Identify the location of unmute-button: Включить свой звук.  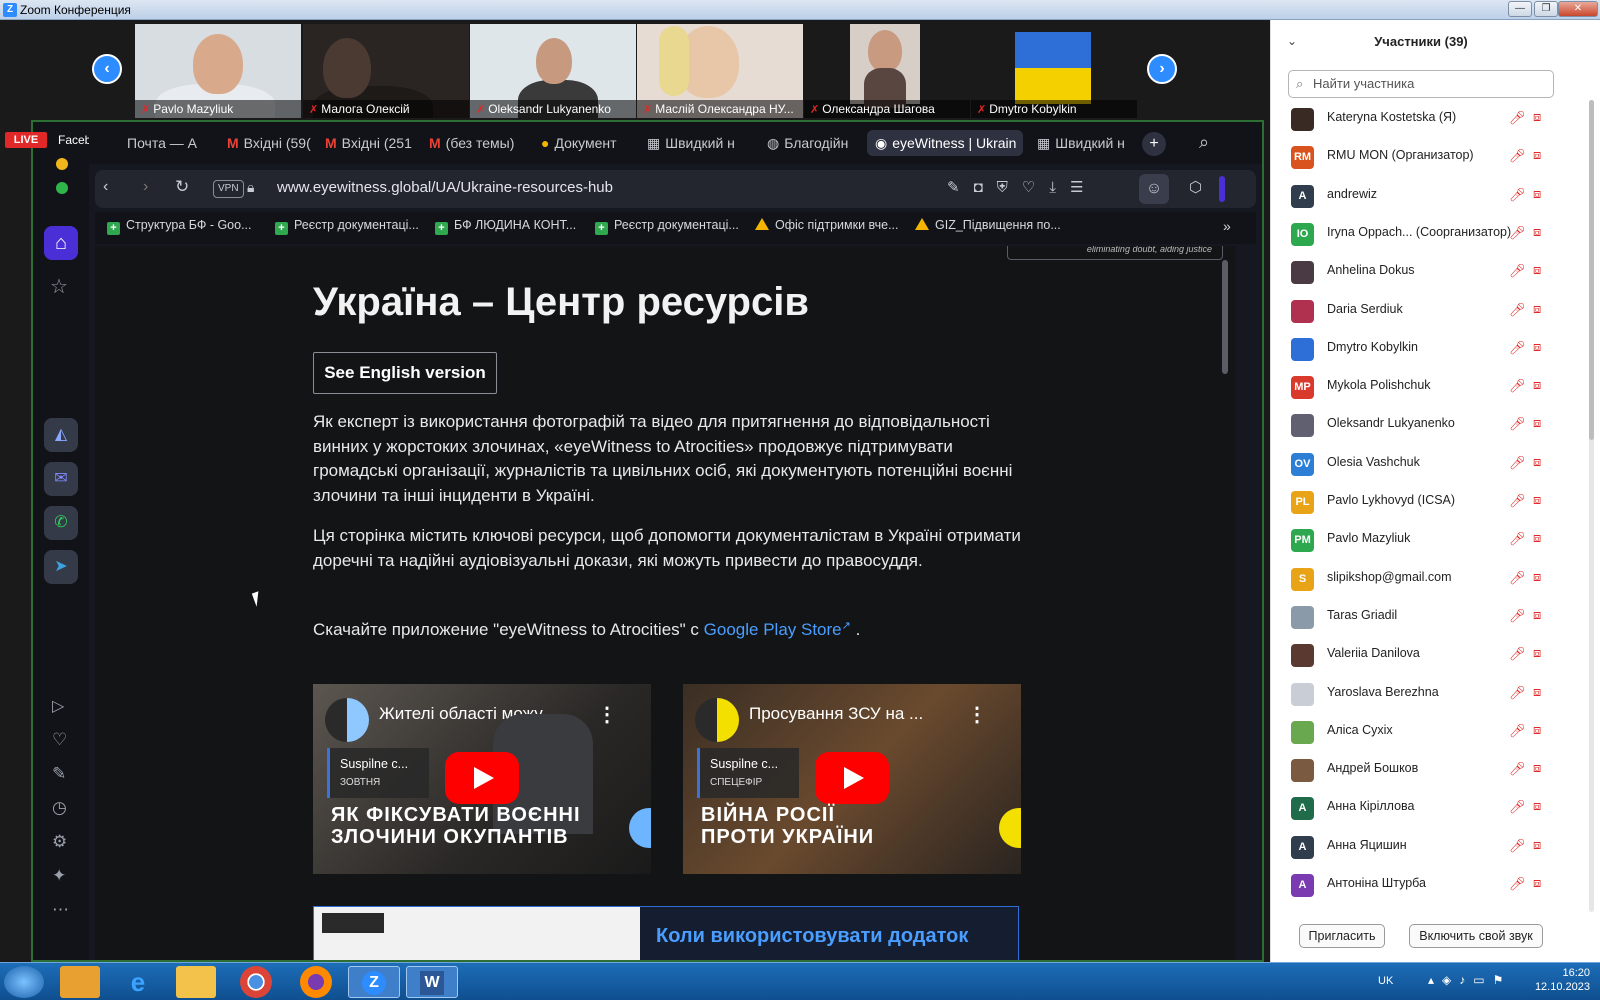
(1476, 936).